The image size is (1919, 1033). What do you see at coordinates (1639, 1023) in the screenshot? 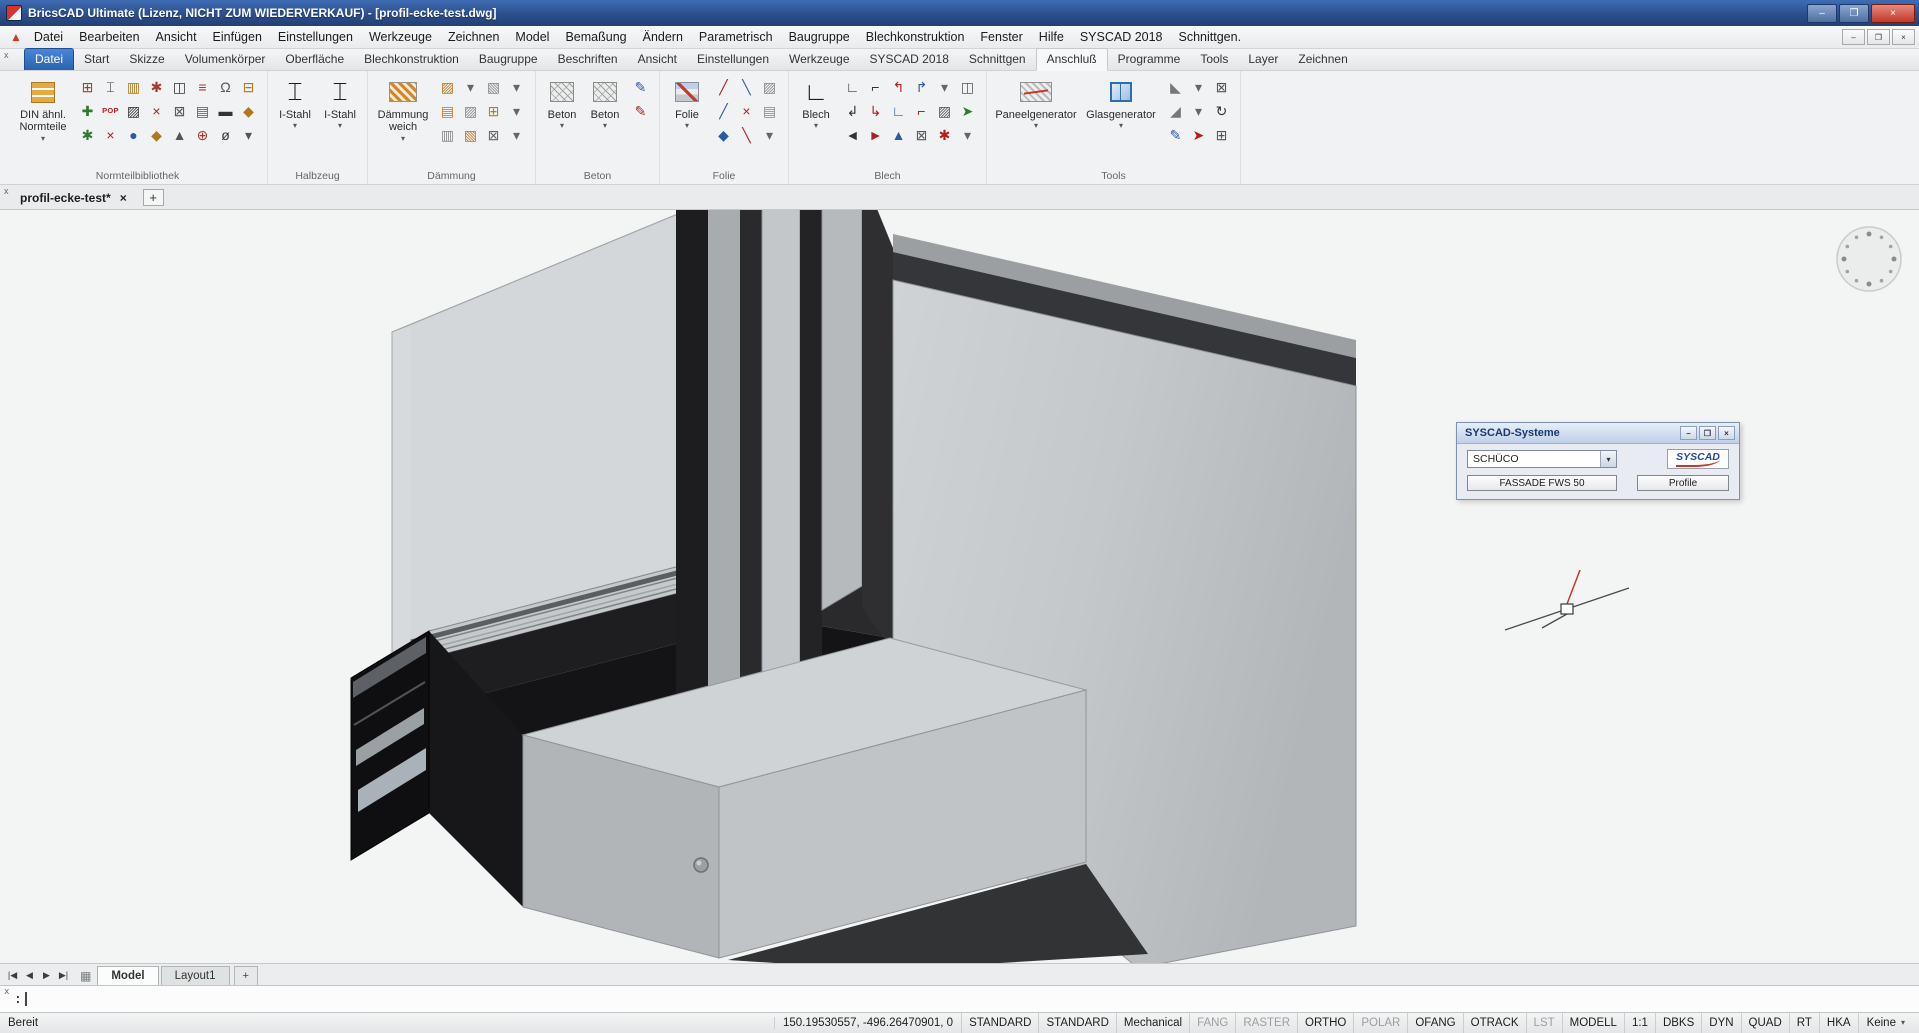
I see `status-toggle: 1:1` at bounding box center [1639, 1023].